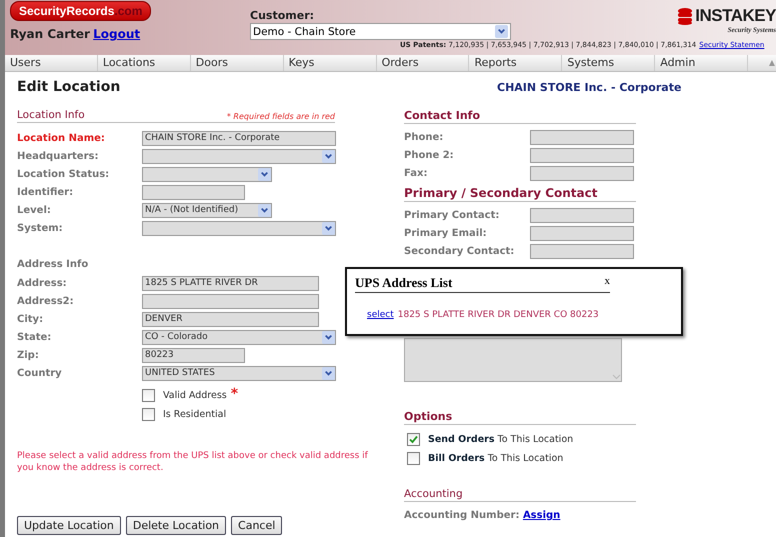  I want to click on field-label: Phone:, so click(424, 137).